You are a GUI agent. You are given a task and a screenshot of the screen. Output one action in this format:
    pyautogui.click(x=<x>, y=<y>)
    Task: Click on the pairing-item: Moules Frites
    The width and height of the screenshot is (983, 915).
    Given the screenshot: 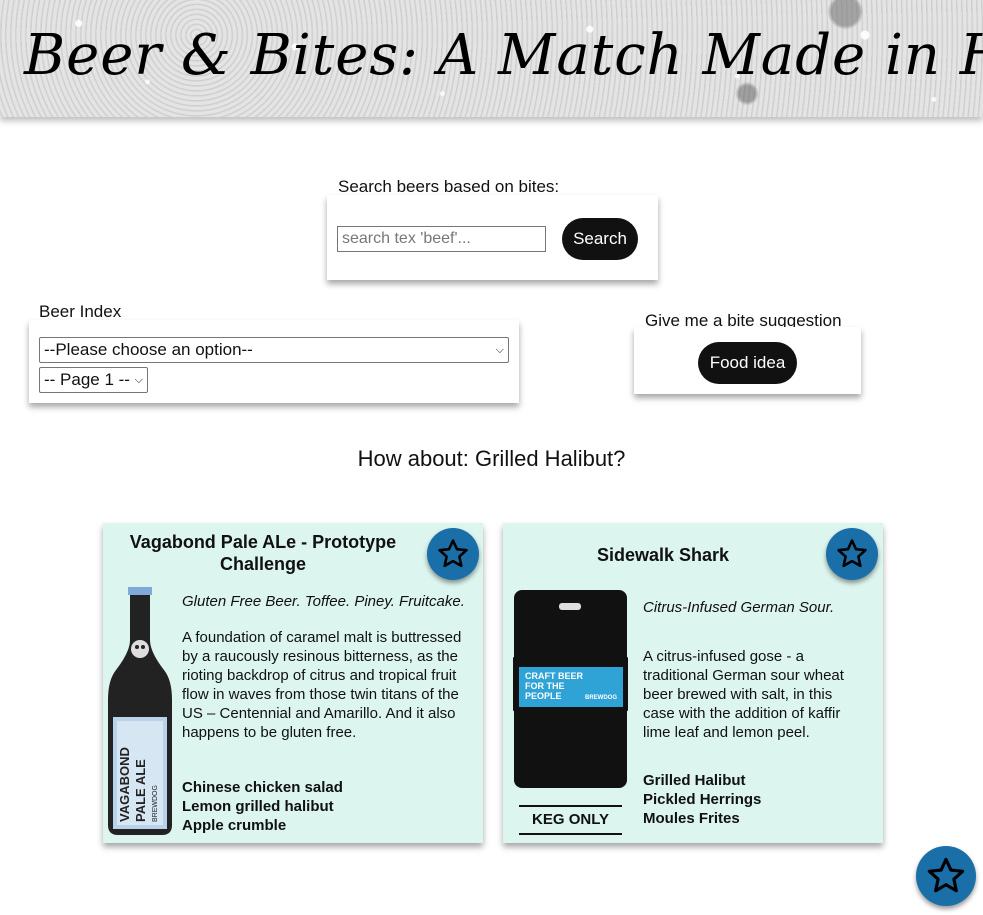 What is the action you would take?
    pyautogui.click(x=691, y=818)
    